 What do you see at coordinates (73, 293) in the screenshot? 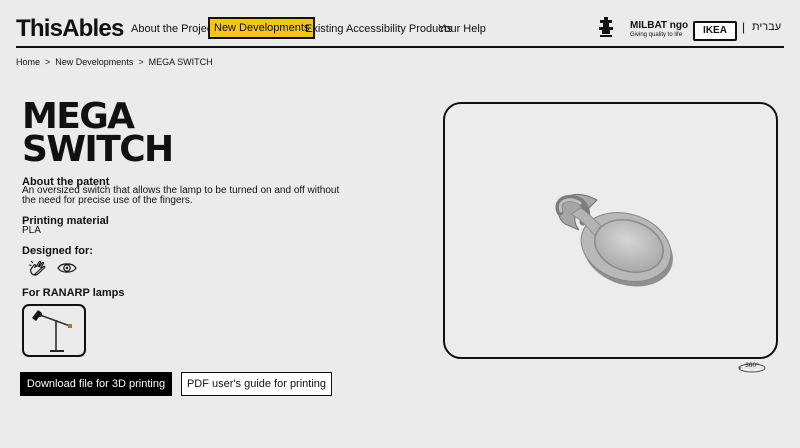
I see `lamp-model-heading: For RANARP lamps` at bounding box center [73, 293].